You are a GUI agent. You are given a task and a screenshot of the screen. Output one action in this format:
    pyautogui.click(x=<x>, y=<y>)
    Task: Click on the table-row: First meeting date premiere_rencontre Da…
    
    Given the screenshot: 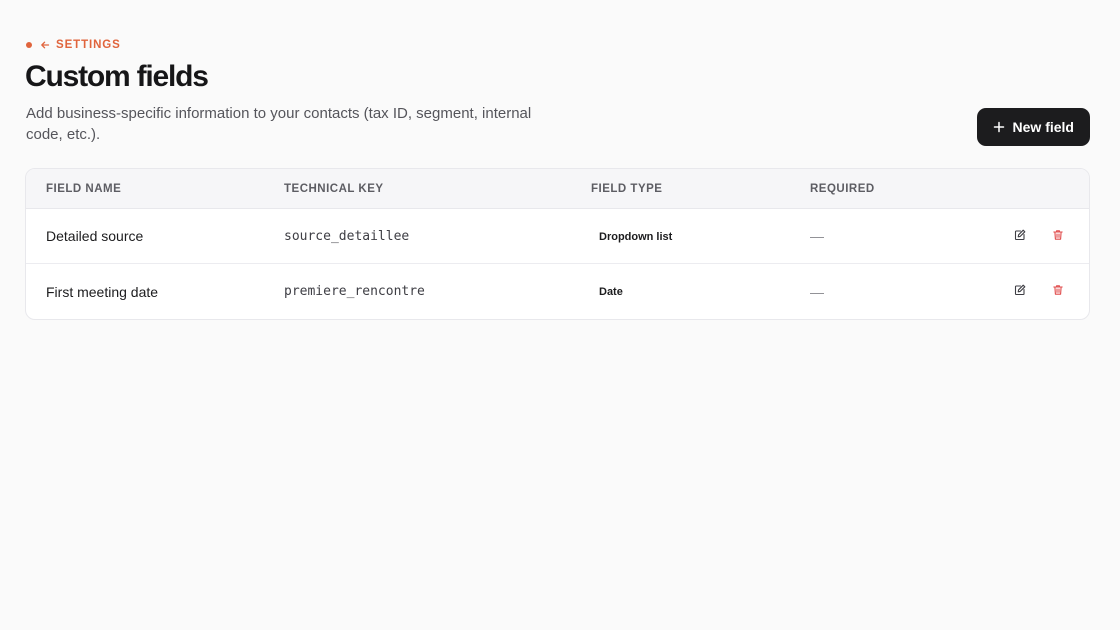 What is the action you would take?
    pyautogui.click(x=557, y=291)
    